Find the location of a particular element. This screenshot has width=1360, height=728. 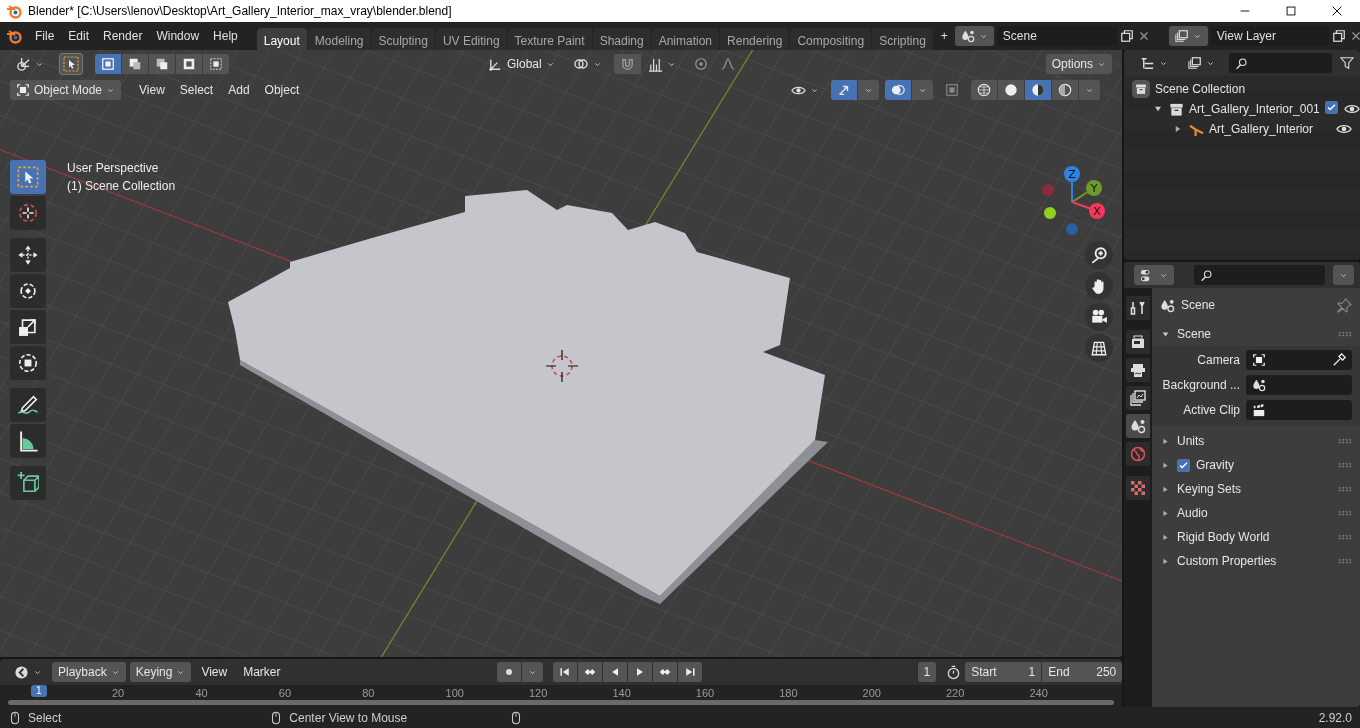

menu-item: Help is located at coordinates (225, 36).